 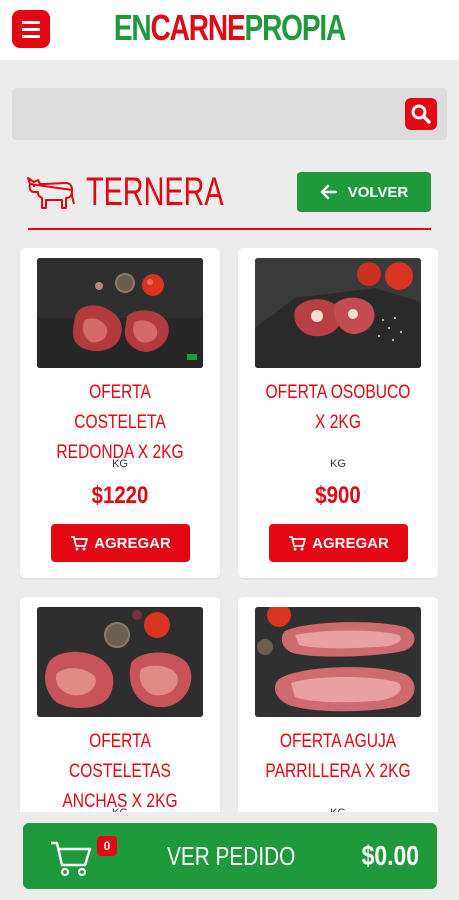 What do you see at coordinates (120, 771) in the screenshot?
I see `product-name: OFERTA COSTELETAS ANCHAS X 2KG` at bounding box center [120, 771].